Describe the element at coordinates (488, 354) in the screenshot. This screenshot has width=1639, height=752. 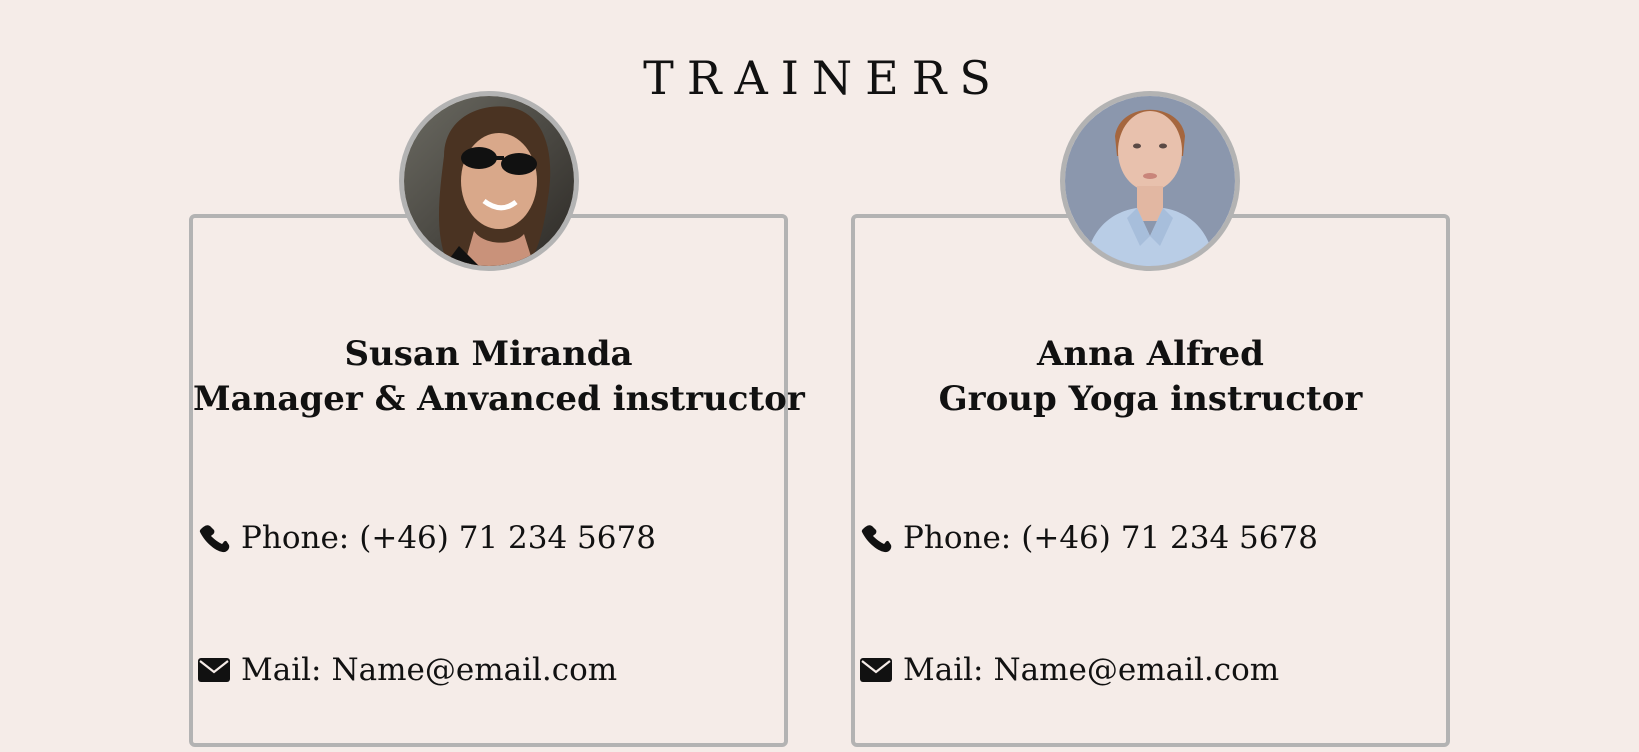
I see `trainer-name: Susan Miranda` at that location.